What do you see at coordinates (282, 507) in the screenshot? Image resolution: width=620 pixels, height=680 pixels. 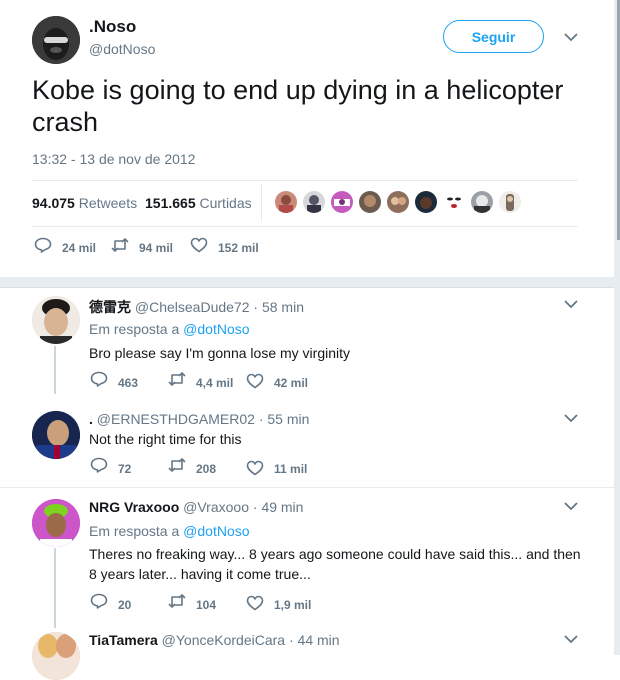 I see `reply-time: 49 min` at bounding box center [282, 507].